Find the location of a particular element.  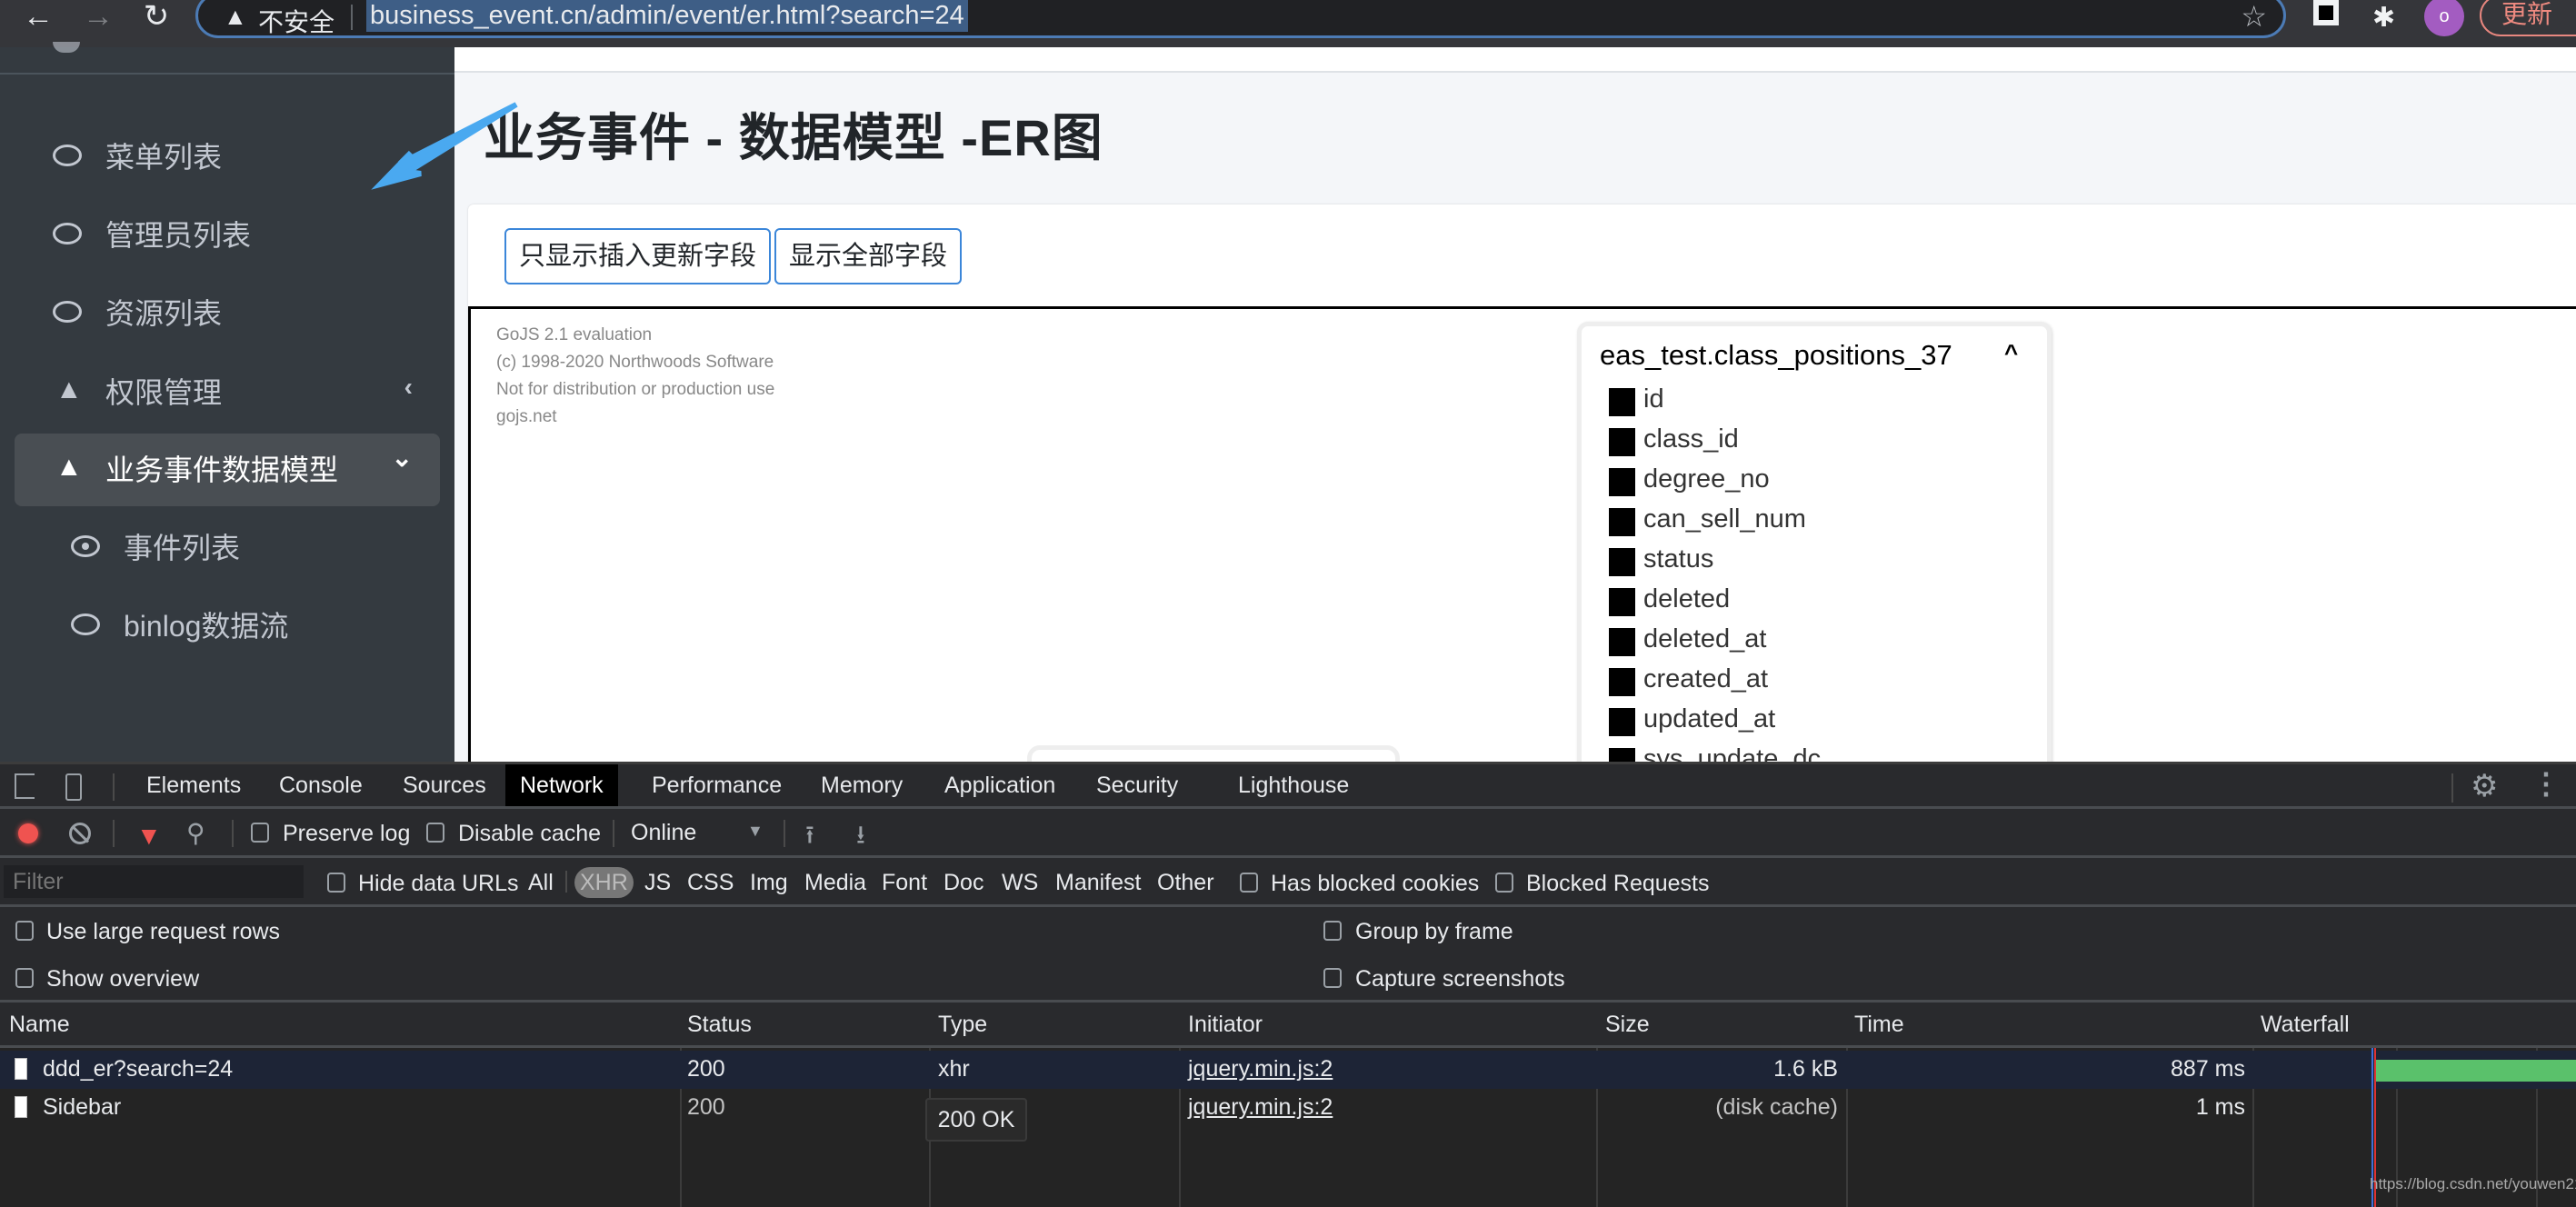

type-filter-img: Img is located at coordinates (769, 882).